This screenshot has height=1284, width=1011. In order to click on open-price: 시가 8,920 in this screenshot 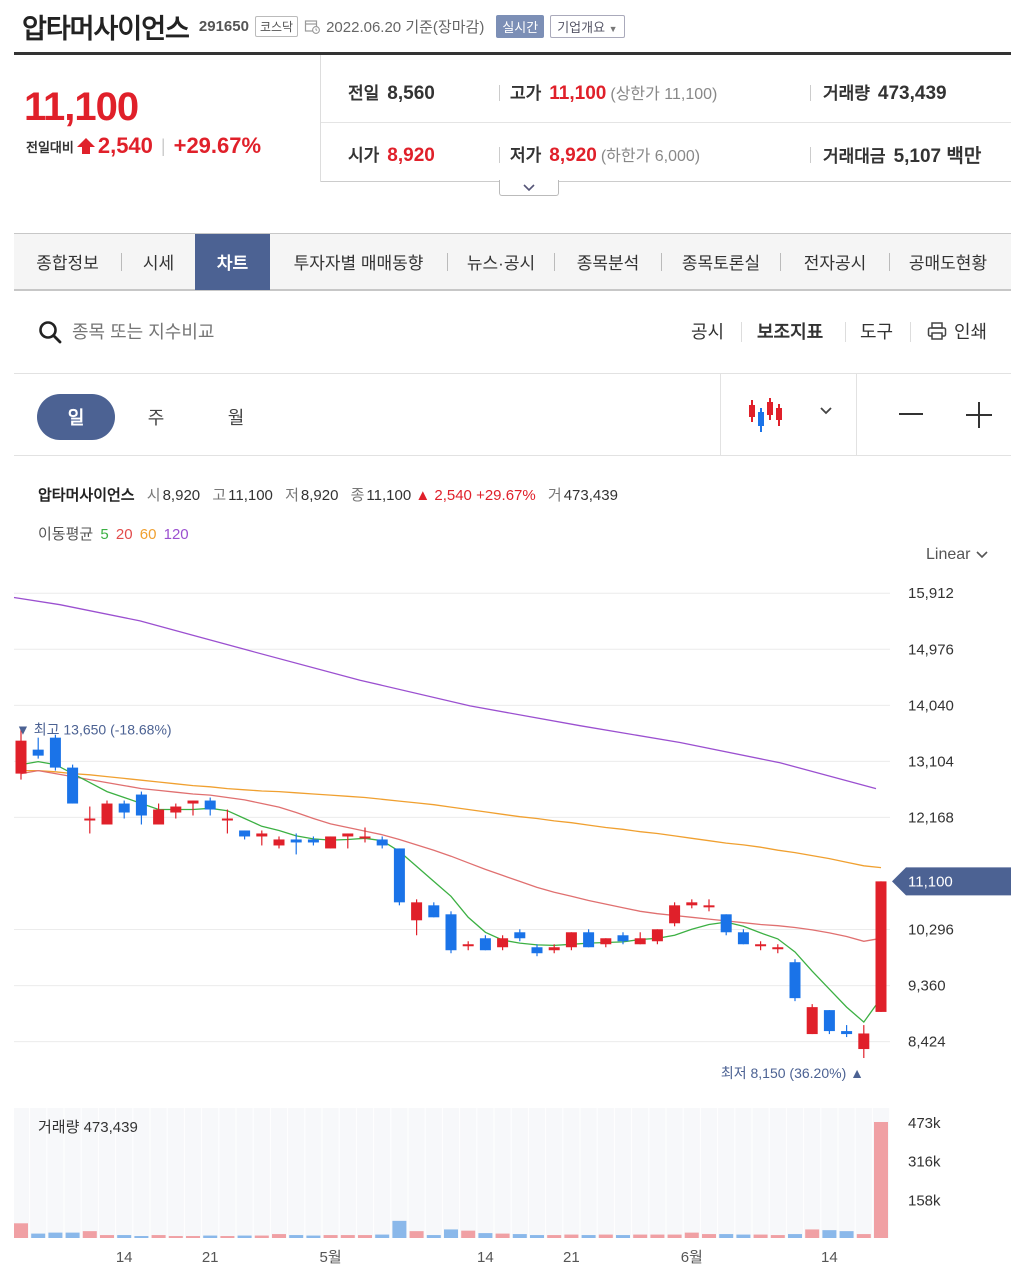, I will do `click(391, 154)`.